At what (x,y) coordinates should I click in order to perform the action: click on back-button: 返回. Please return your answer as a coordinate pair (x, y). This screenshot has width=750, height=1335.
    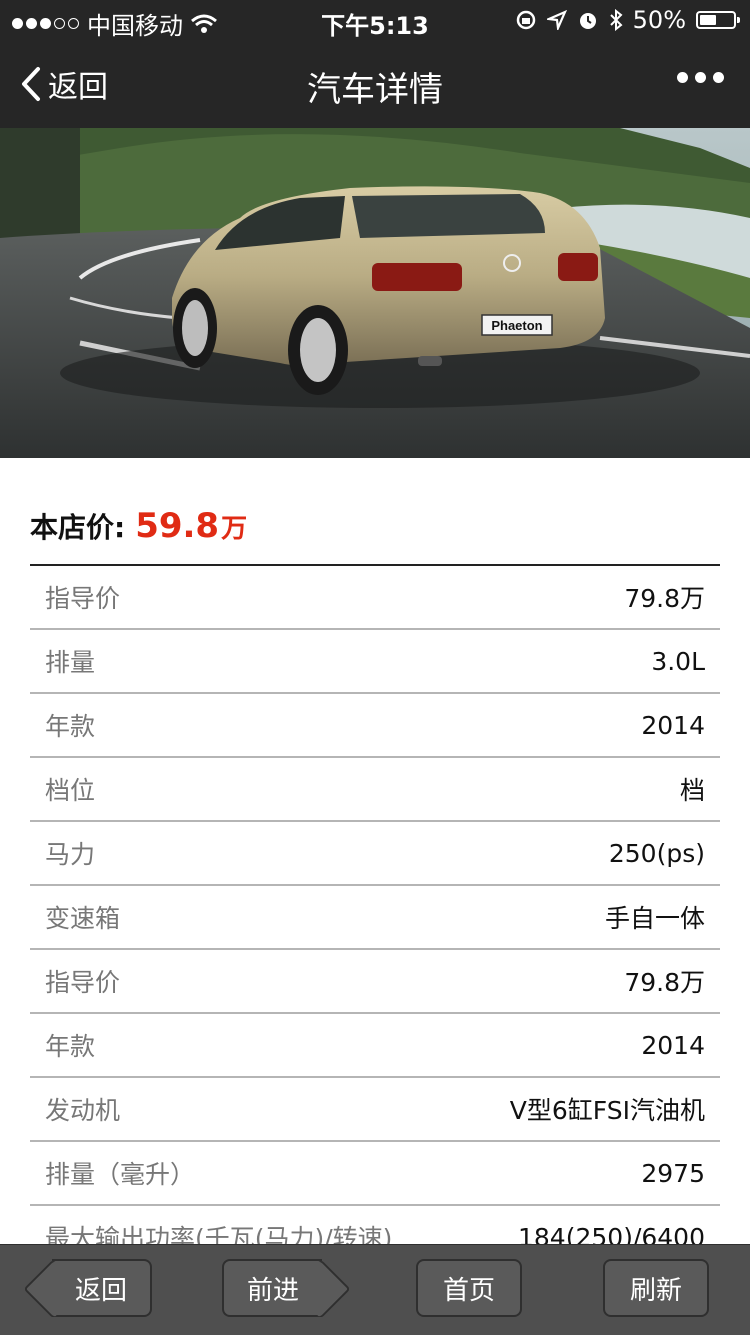
    Looking at the image, I should click on (87, 1289).